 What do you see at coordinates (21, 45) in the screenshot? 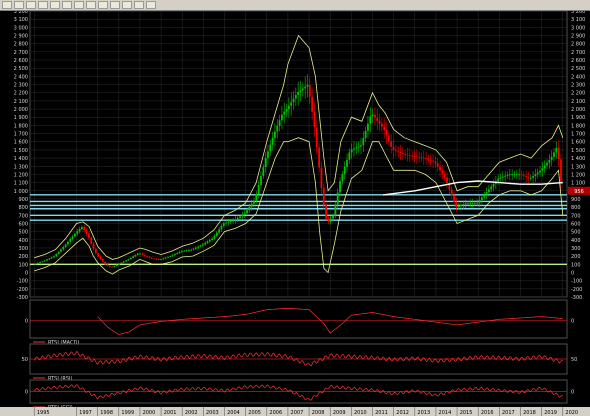
I see `y-tick-label-left: 2 800` at bounding box center [21, 45].